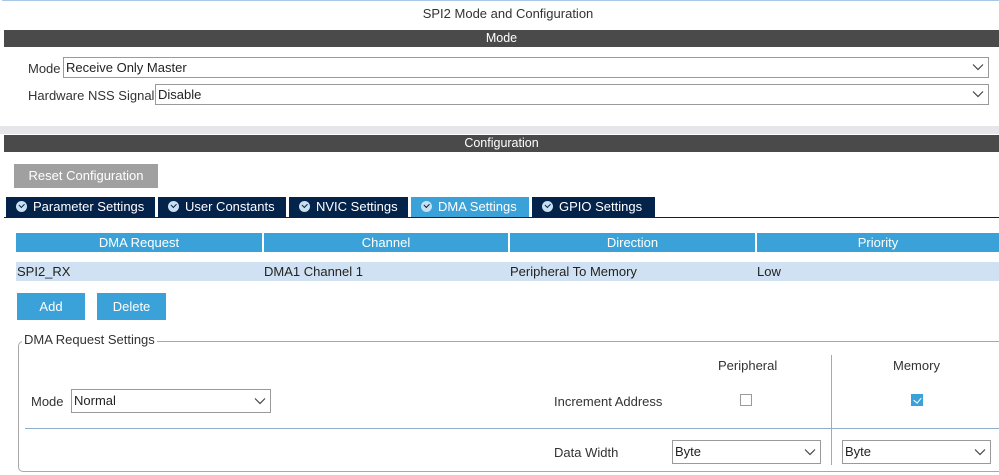 The width and height of the screenshot is (999, 475). I want to click on column-divider, so click(831, 410).